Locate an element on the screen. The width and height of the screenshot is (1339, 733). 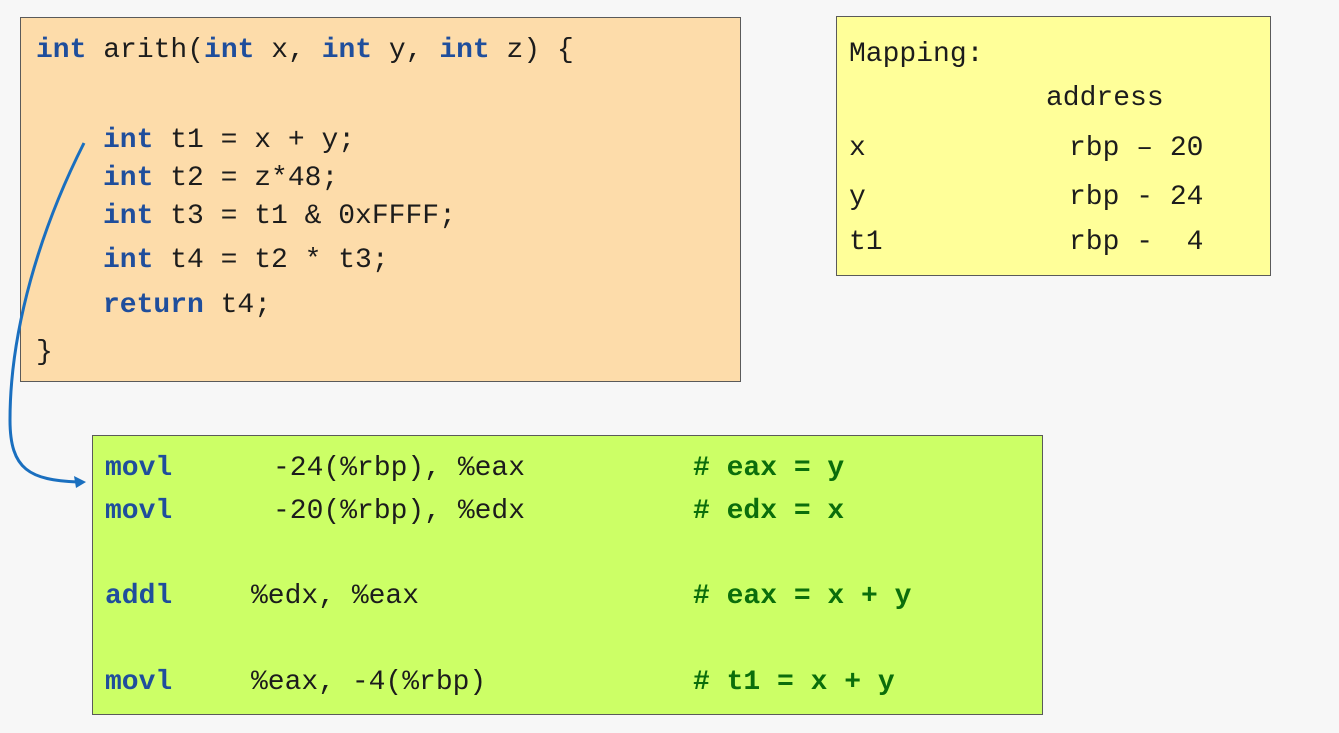
mapping-addr: rbp - 4 is located at coordinates (1136, 242).